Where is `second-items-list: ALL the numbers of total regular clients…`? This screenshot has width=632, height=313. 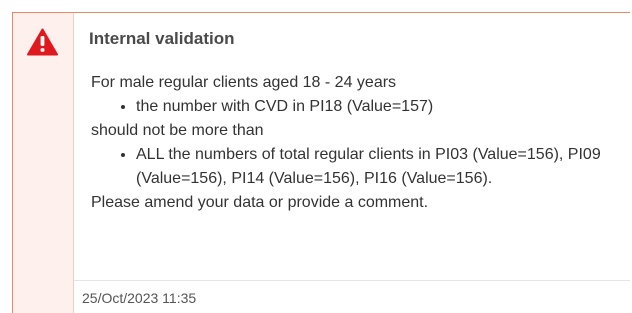
second-items-list: ALL the numbers of total regular clients… is located at coordinates (353, 167).